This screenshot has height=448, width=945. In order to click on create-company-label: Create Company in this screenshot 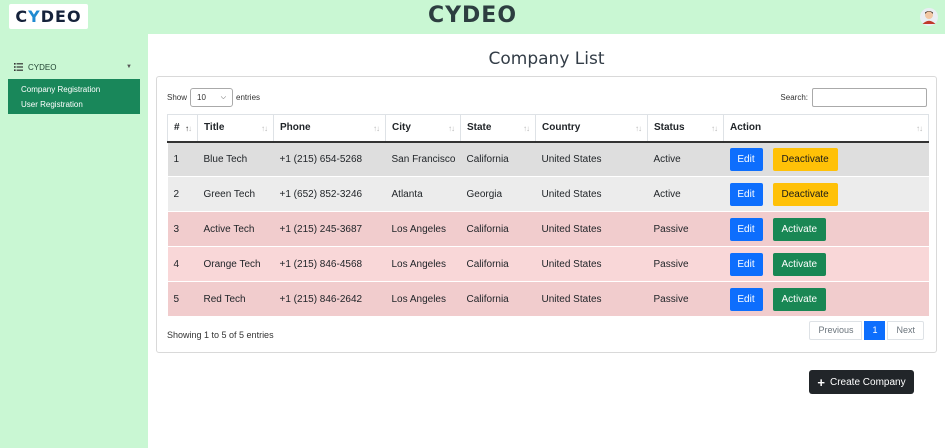, I will do `click(868, 382)`.